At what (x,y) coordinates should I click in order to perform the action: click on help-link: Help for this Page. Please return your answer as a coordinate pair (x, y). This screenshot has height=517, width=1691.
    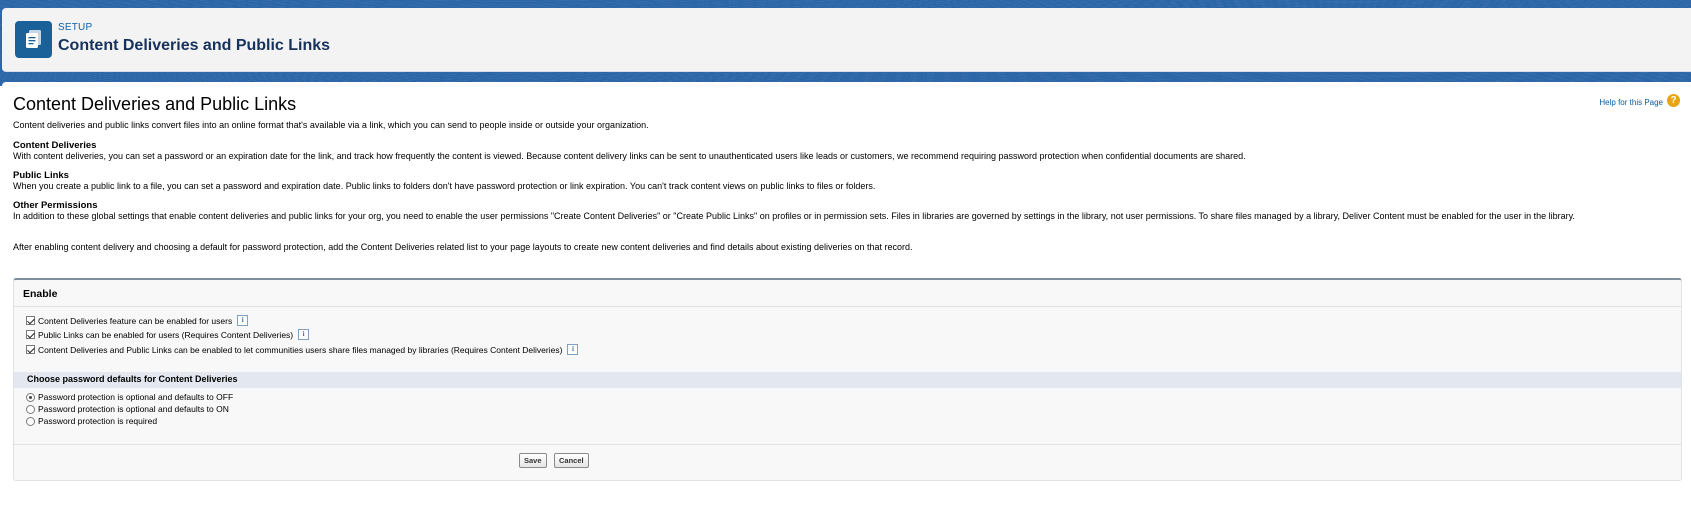
    Looking at the image, I should click on (1631, 102).